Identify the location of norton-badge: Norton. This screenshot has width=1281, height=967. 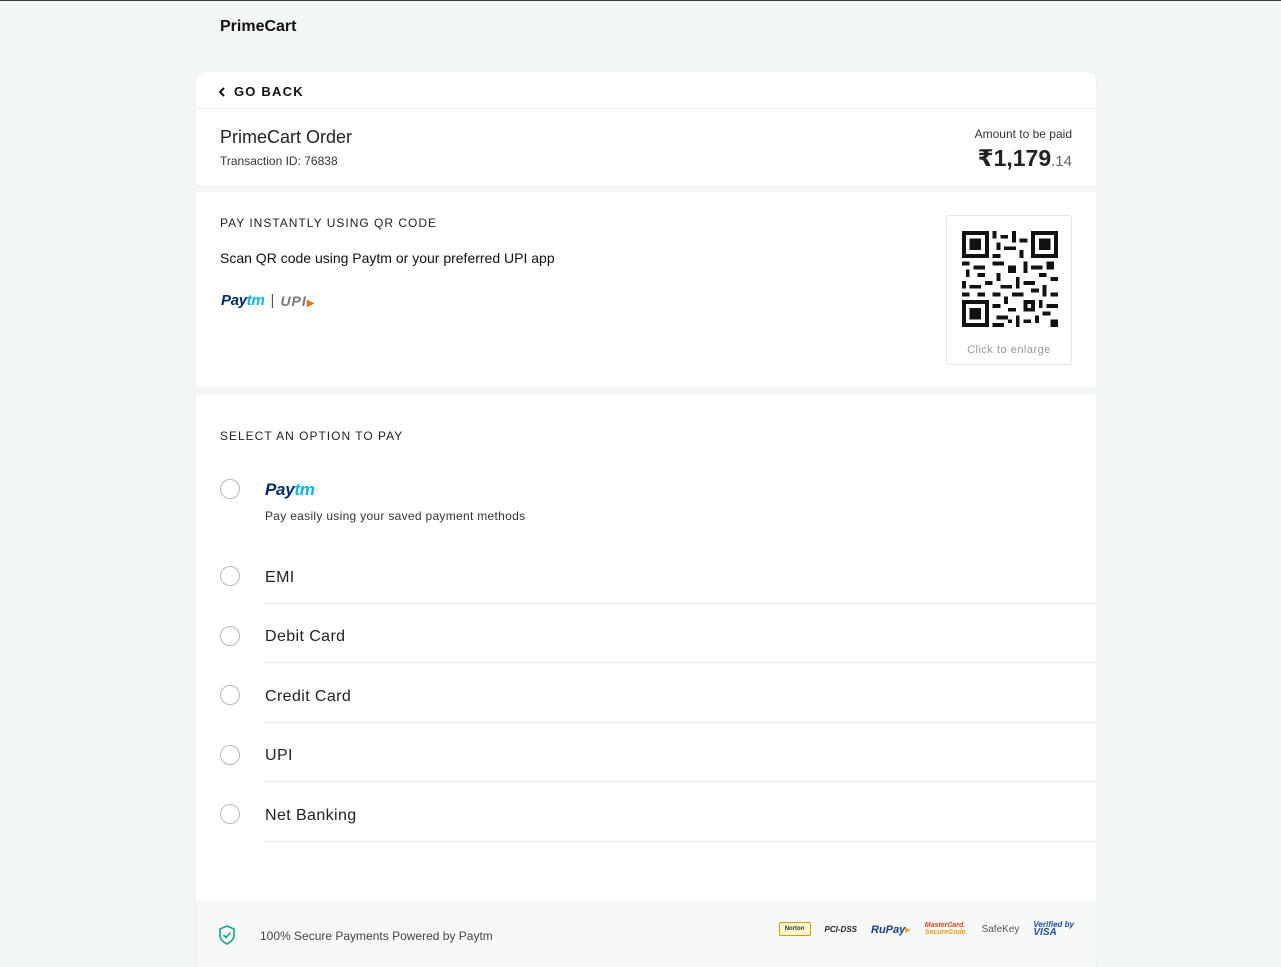
(794, 929).